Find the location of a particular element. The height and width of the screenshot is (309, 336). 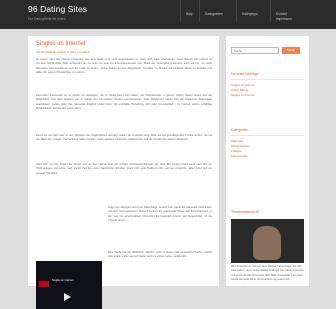

play-icon is located at coordinates (67, 297).